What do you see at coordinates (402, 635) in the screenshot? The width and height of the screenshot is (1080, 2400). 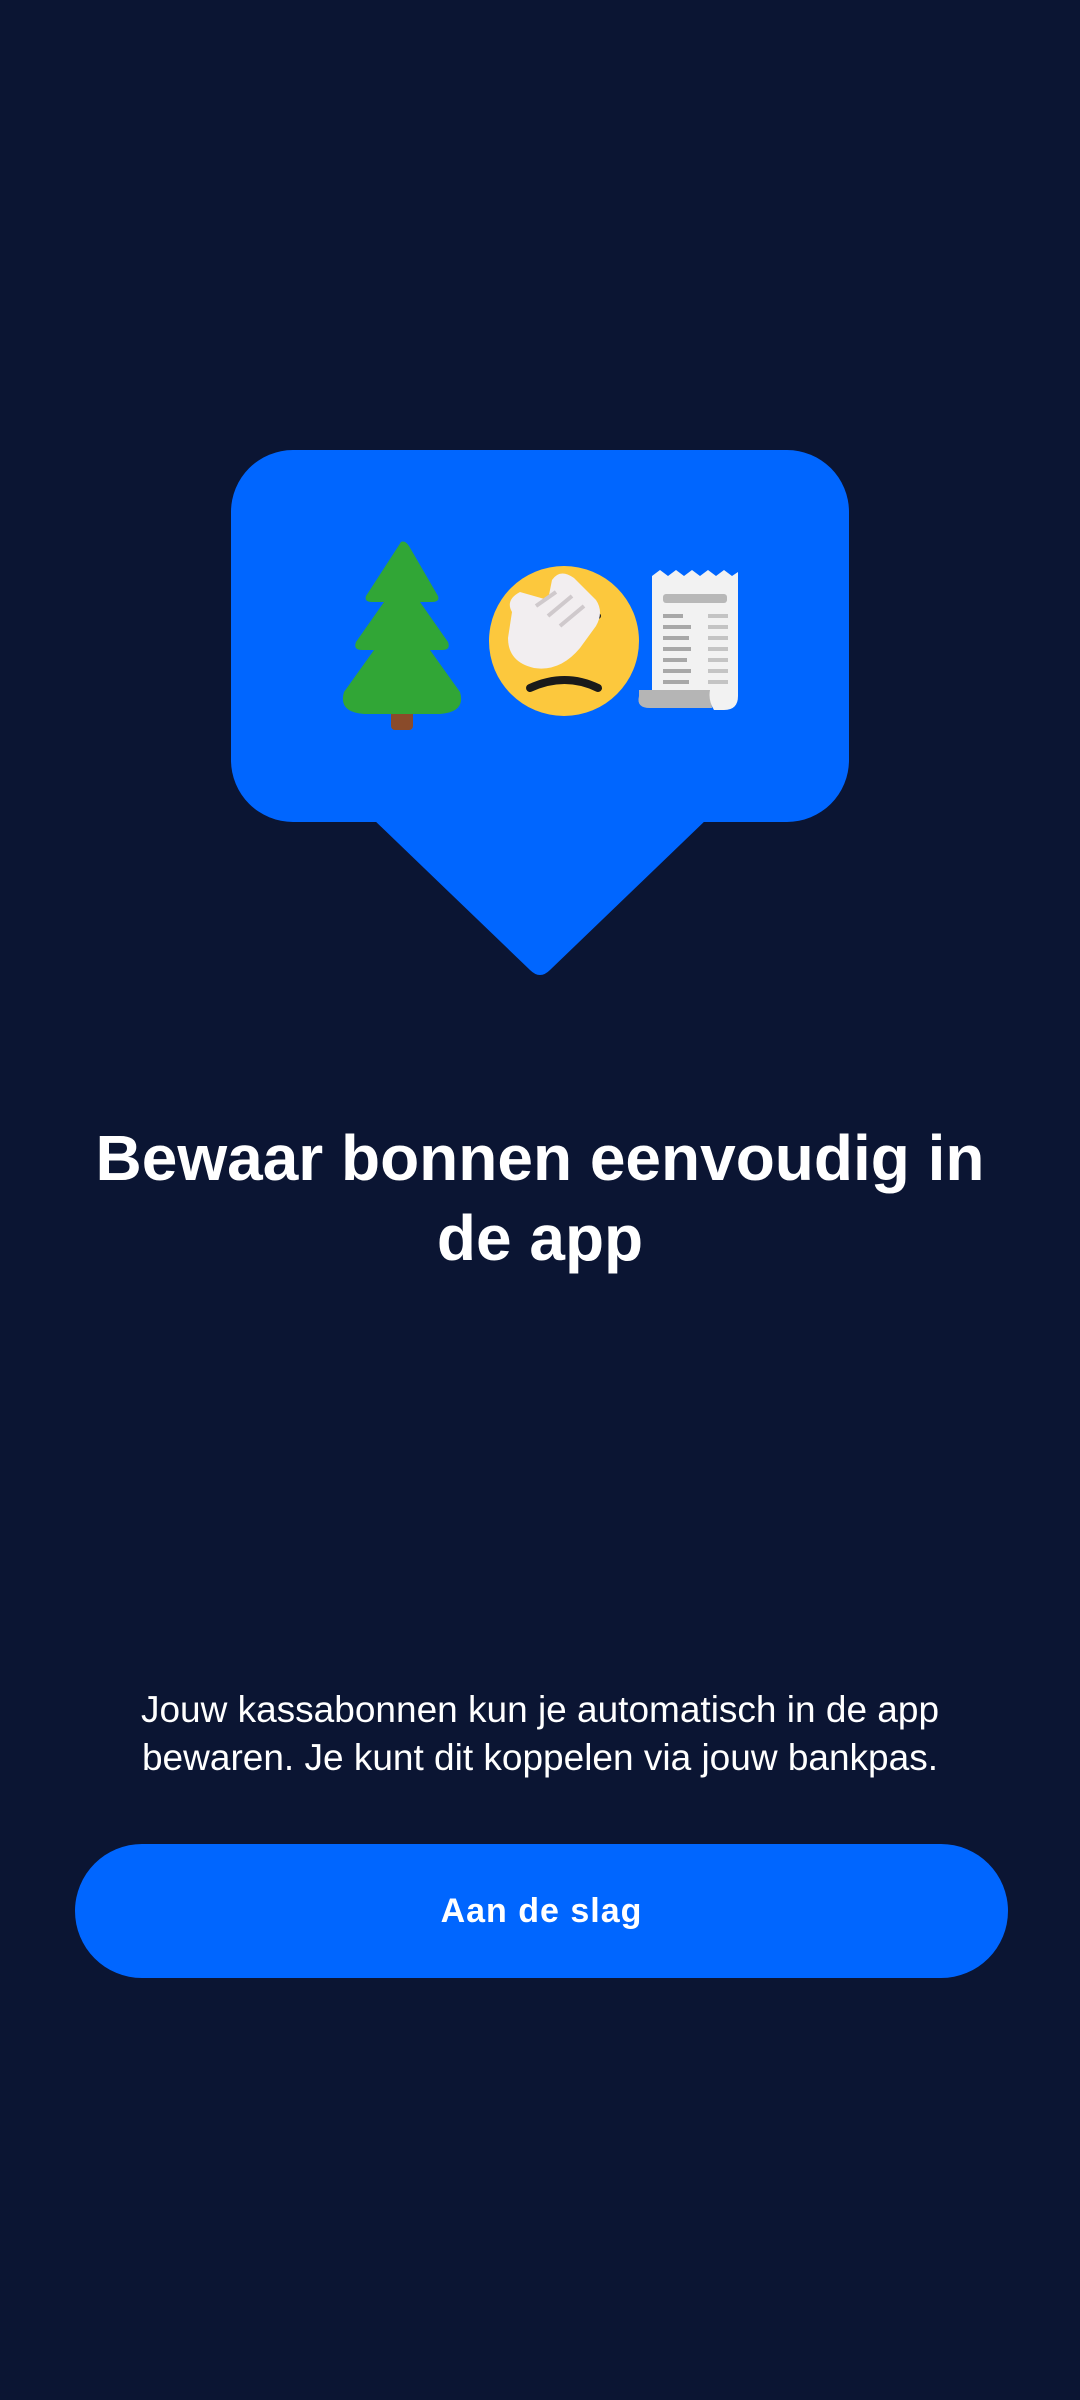 I see `evergreen-tree-icon` at bounding box center [402, 635].